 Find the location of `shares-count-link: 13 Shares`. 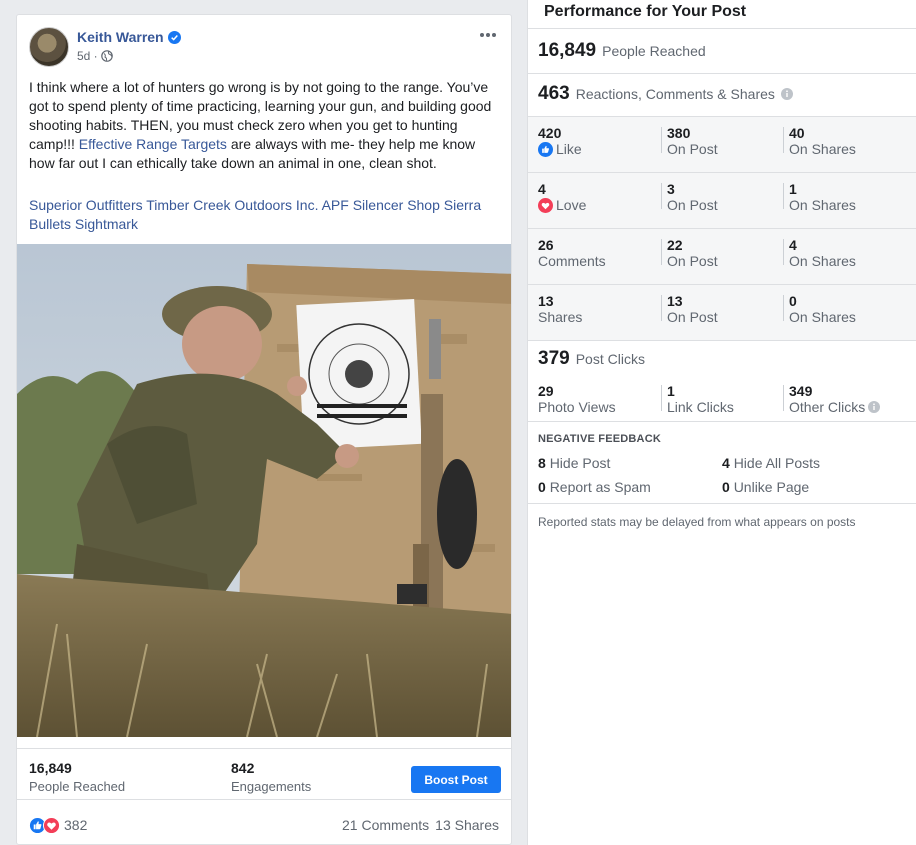

shares-count-link: 13 Shares is located at coordinates (467, 825).